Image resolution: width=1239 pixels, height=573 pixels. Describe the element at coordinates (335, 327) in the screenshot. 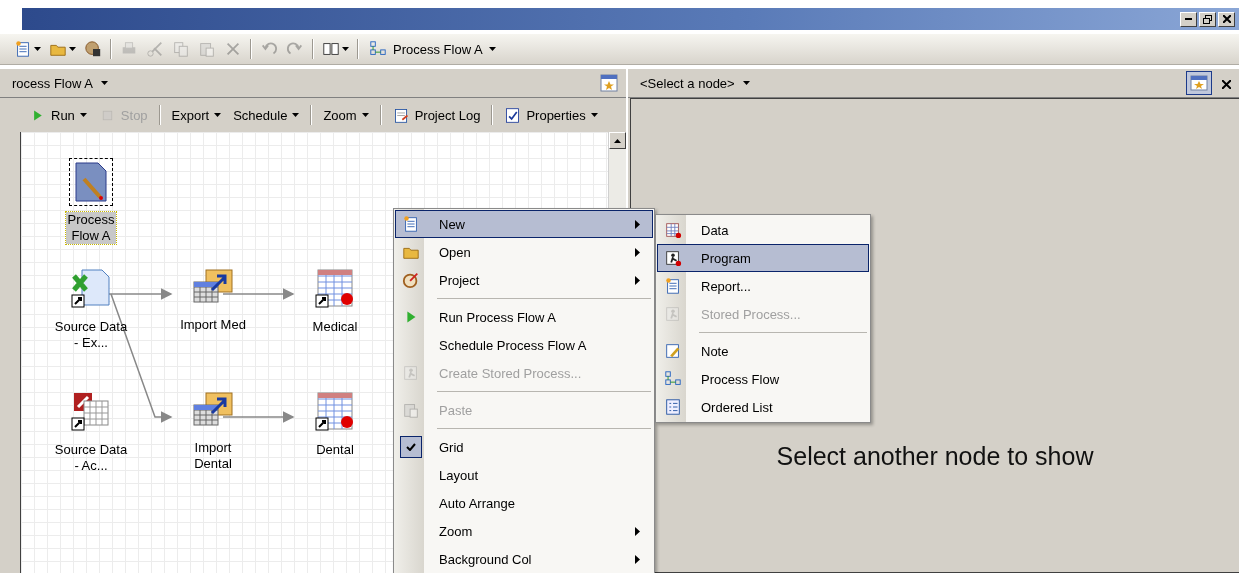

I see `node-label: Medical` at that location.